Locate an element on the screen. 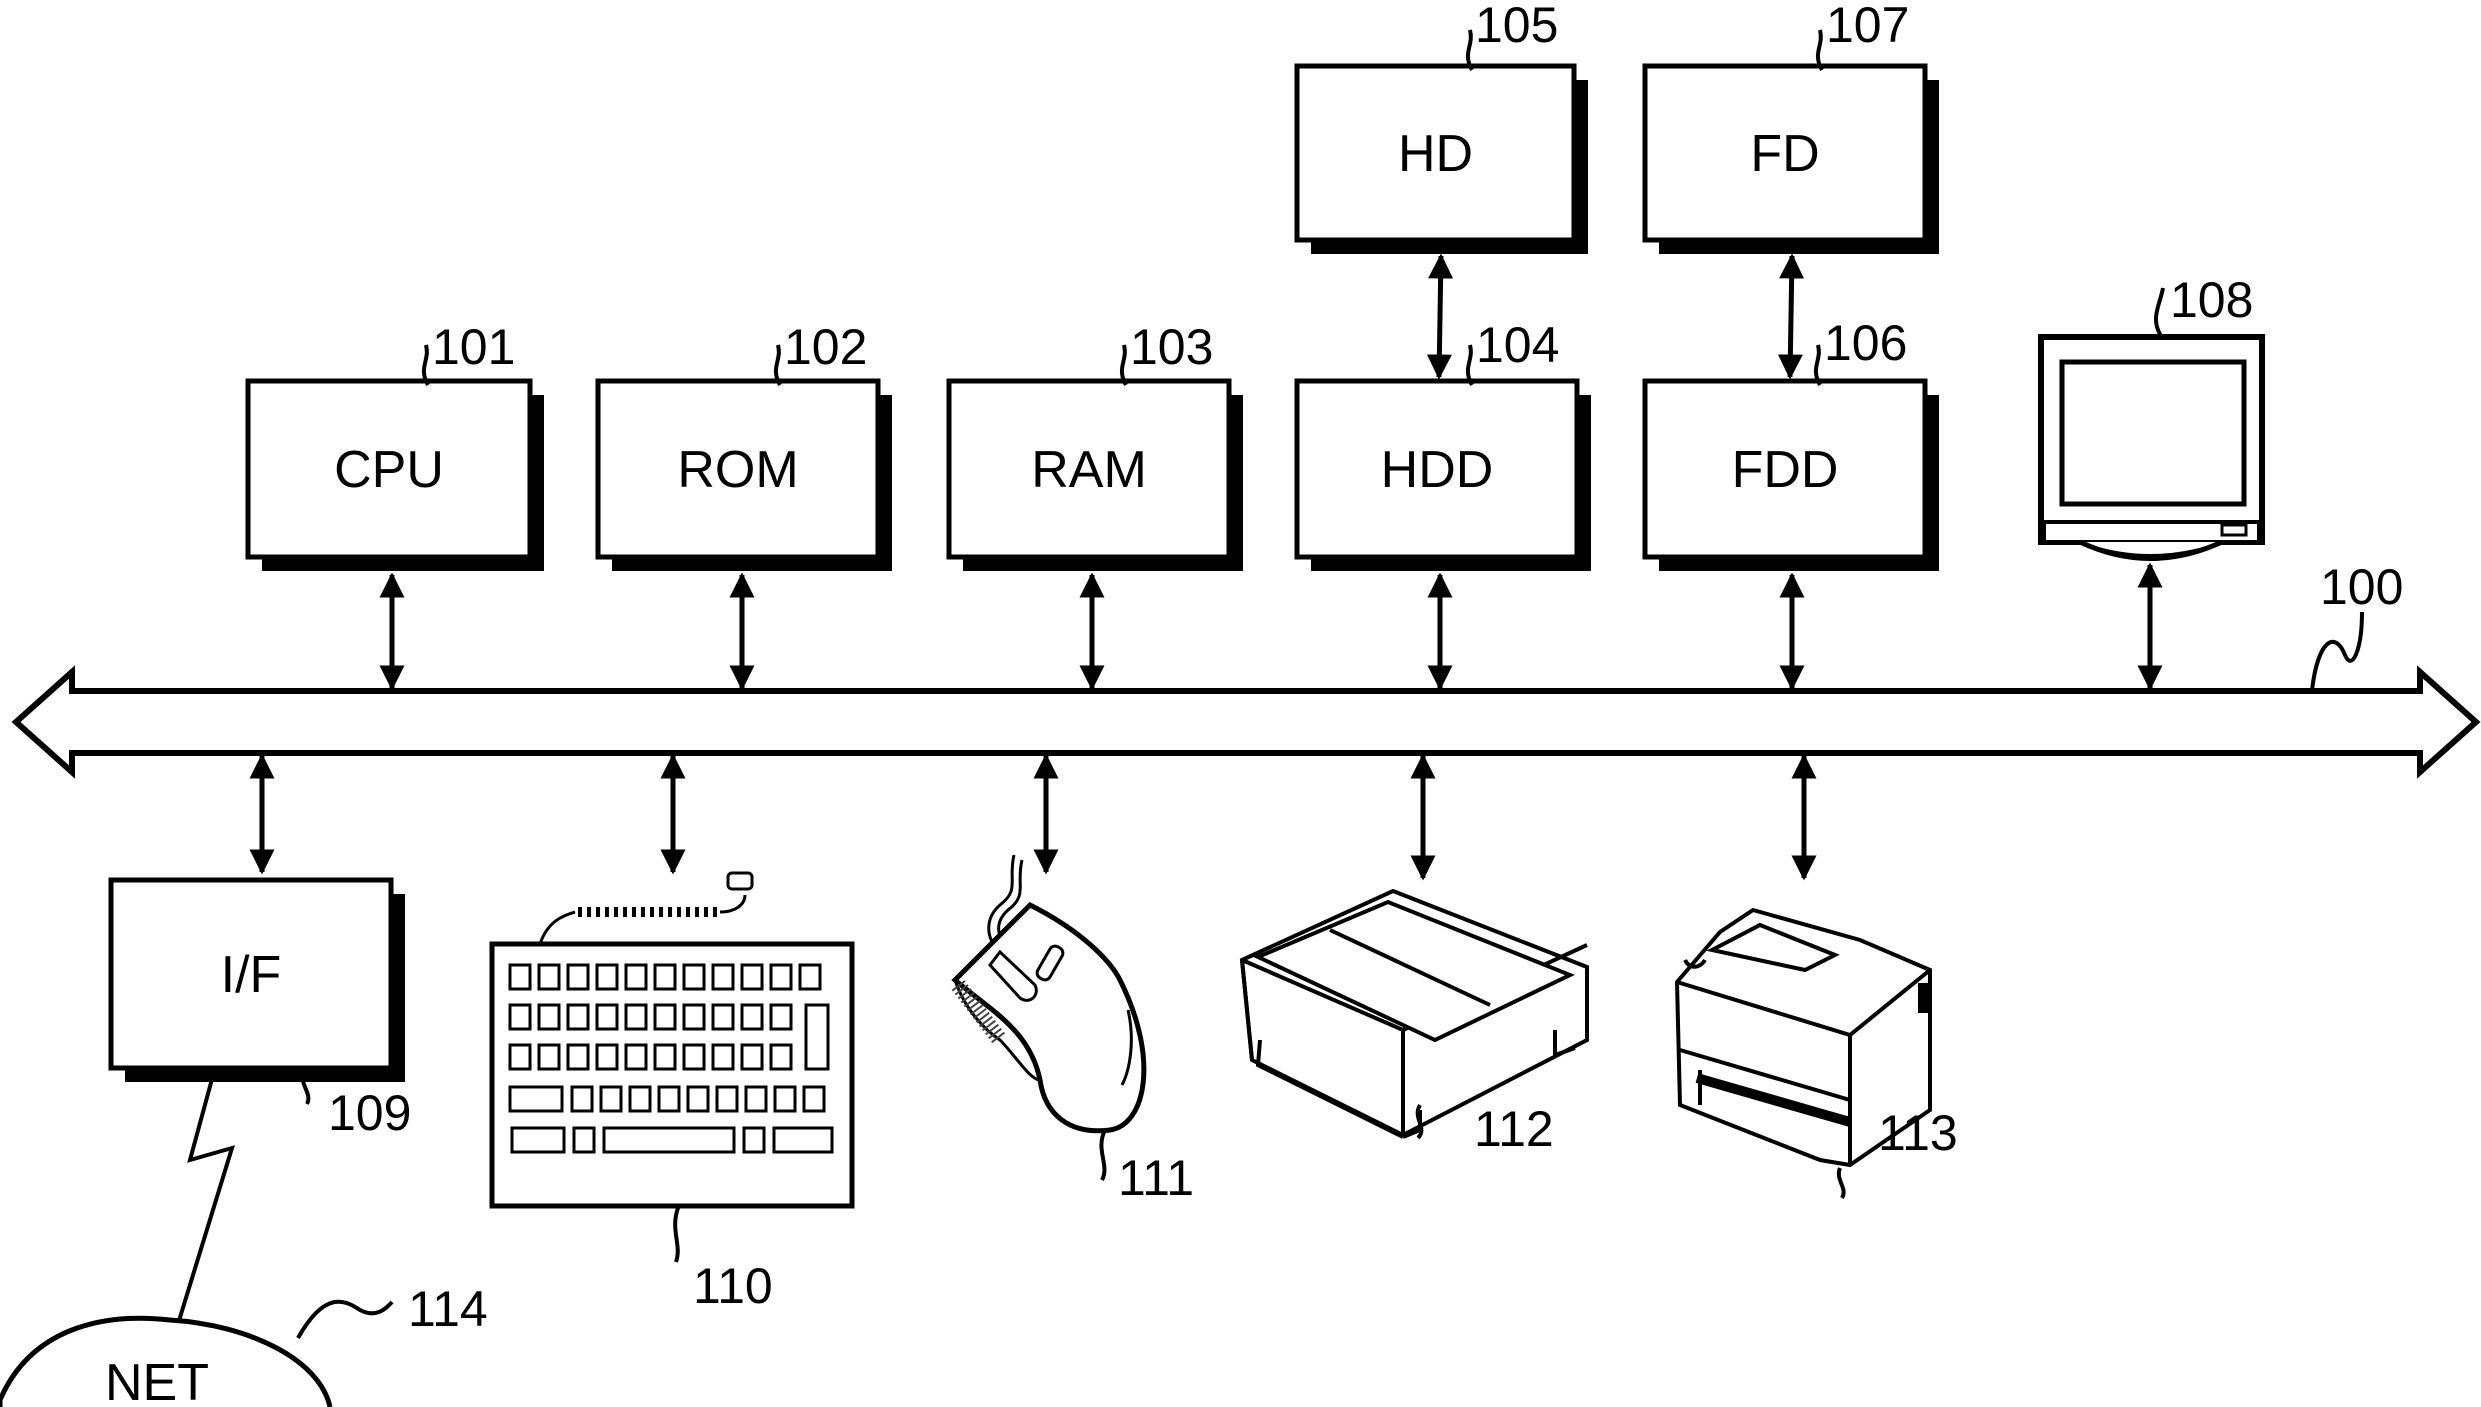  block-hd: HD 105 is located at coordinates (1441, 127).